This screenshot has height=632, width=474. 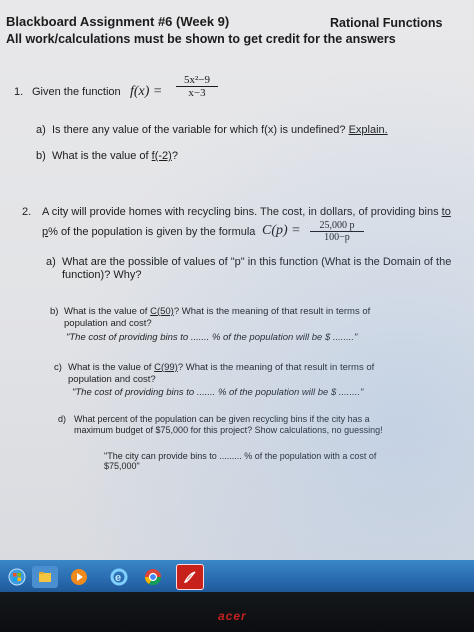 I want to click on q1b-end: ?, so click(x=174, y=156).